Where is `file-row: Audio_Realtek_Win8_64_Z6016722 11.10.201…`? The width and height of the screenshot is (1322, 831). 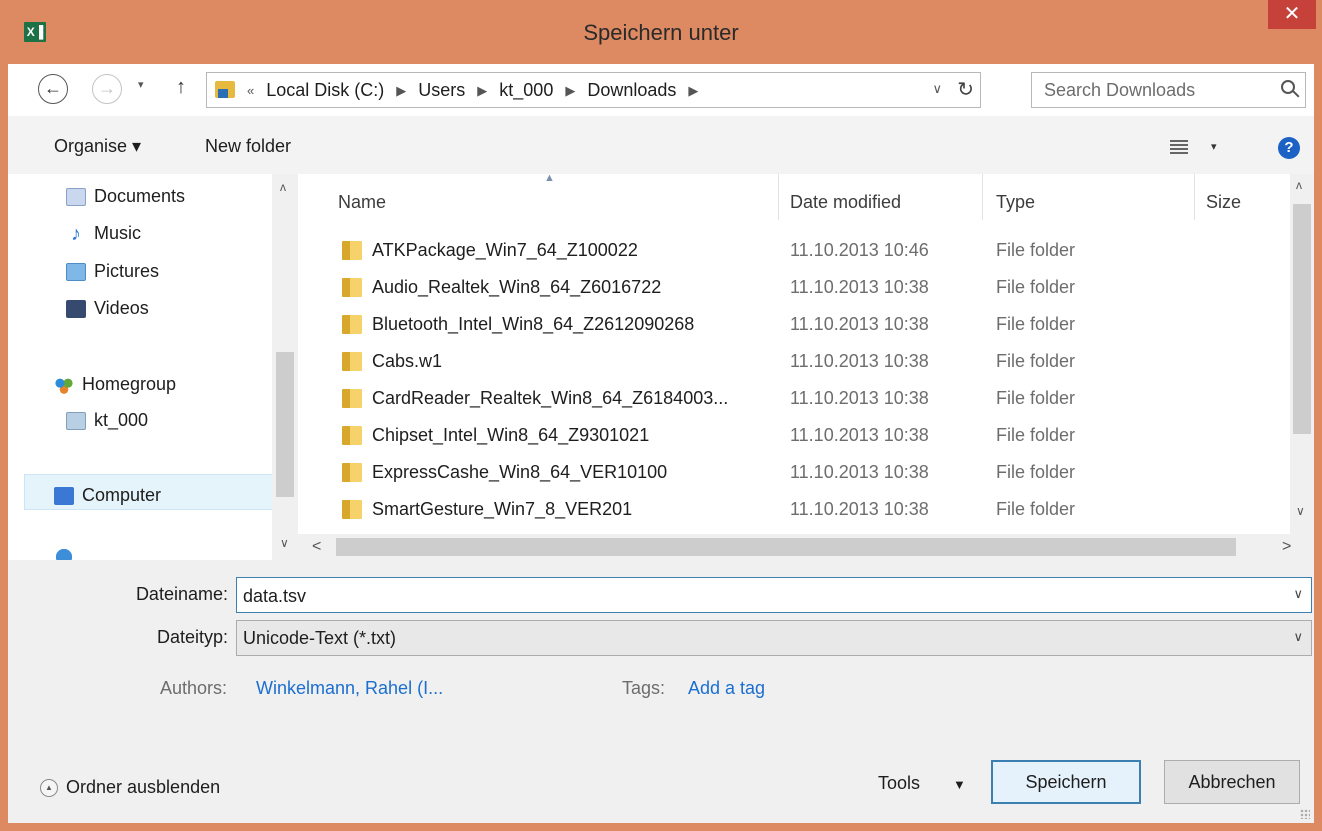 file-row: Audio_Realtek_Win8_64_Z6016722 11.10.201… is located at coordinates (794, 287).